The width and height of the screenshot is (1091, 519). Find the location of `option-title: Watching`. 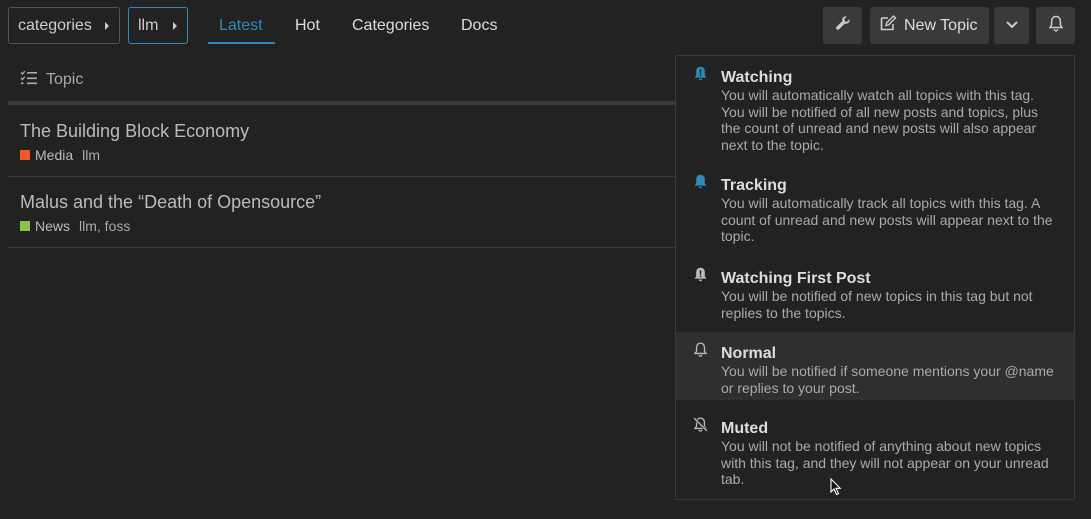

option-title: Watching is located at coordinates (757, 77).